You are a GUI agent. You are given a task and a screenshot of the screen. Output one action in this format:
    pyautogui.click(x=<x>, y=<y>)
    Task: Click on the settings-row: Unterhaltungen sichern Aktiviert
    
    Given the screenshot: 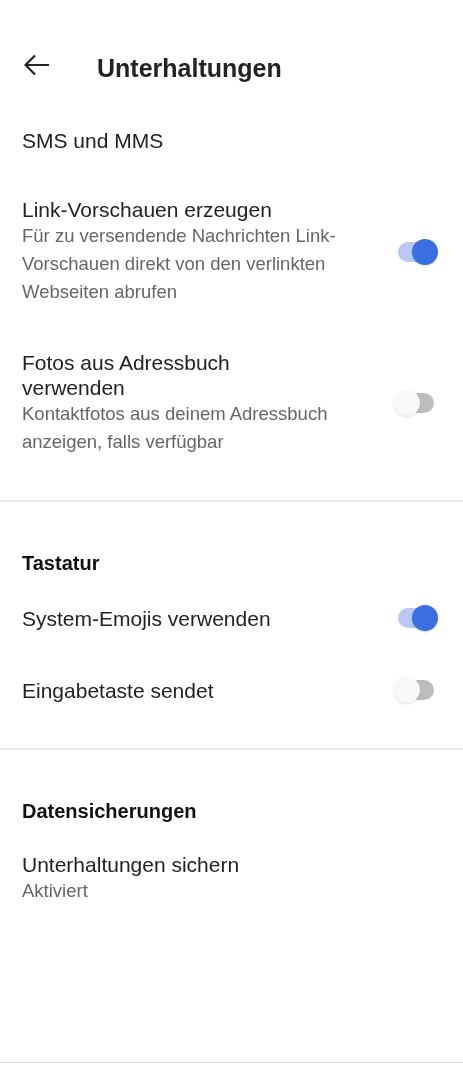 What is the action you would take?
    pyautogui.click(x=231, y=878)
    